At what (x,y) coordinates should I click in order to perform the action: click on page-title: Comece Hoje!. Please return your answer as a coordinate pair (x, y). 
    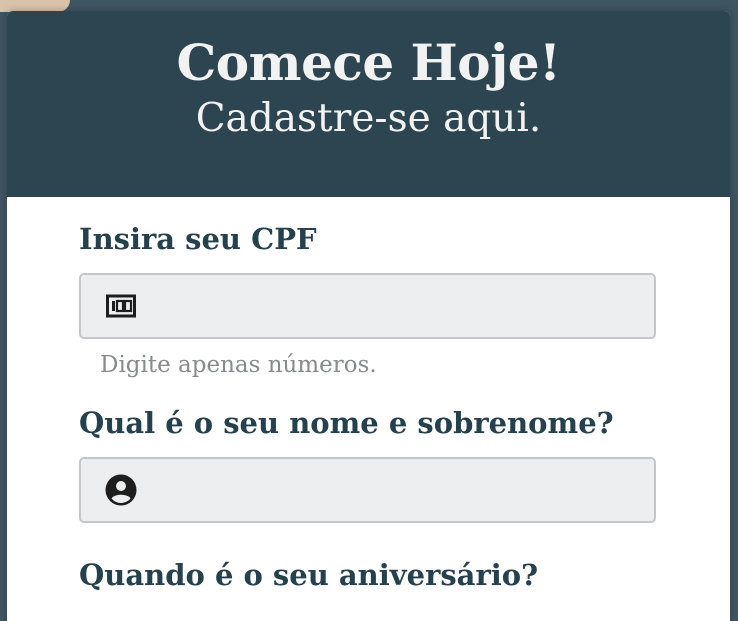
    Looking at the image, I should click on (368, 62).